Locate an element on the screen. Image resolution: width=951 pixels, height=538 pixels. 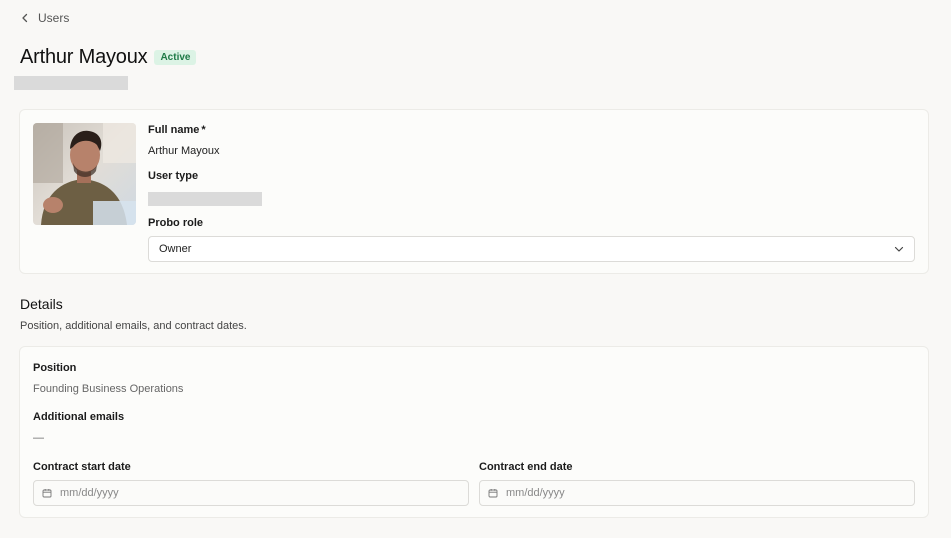
contract-start-label: Contract start date is located at coordinates (82, 467).